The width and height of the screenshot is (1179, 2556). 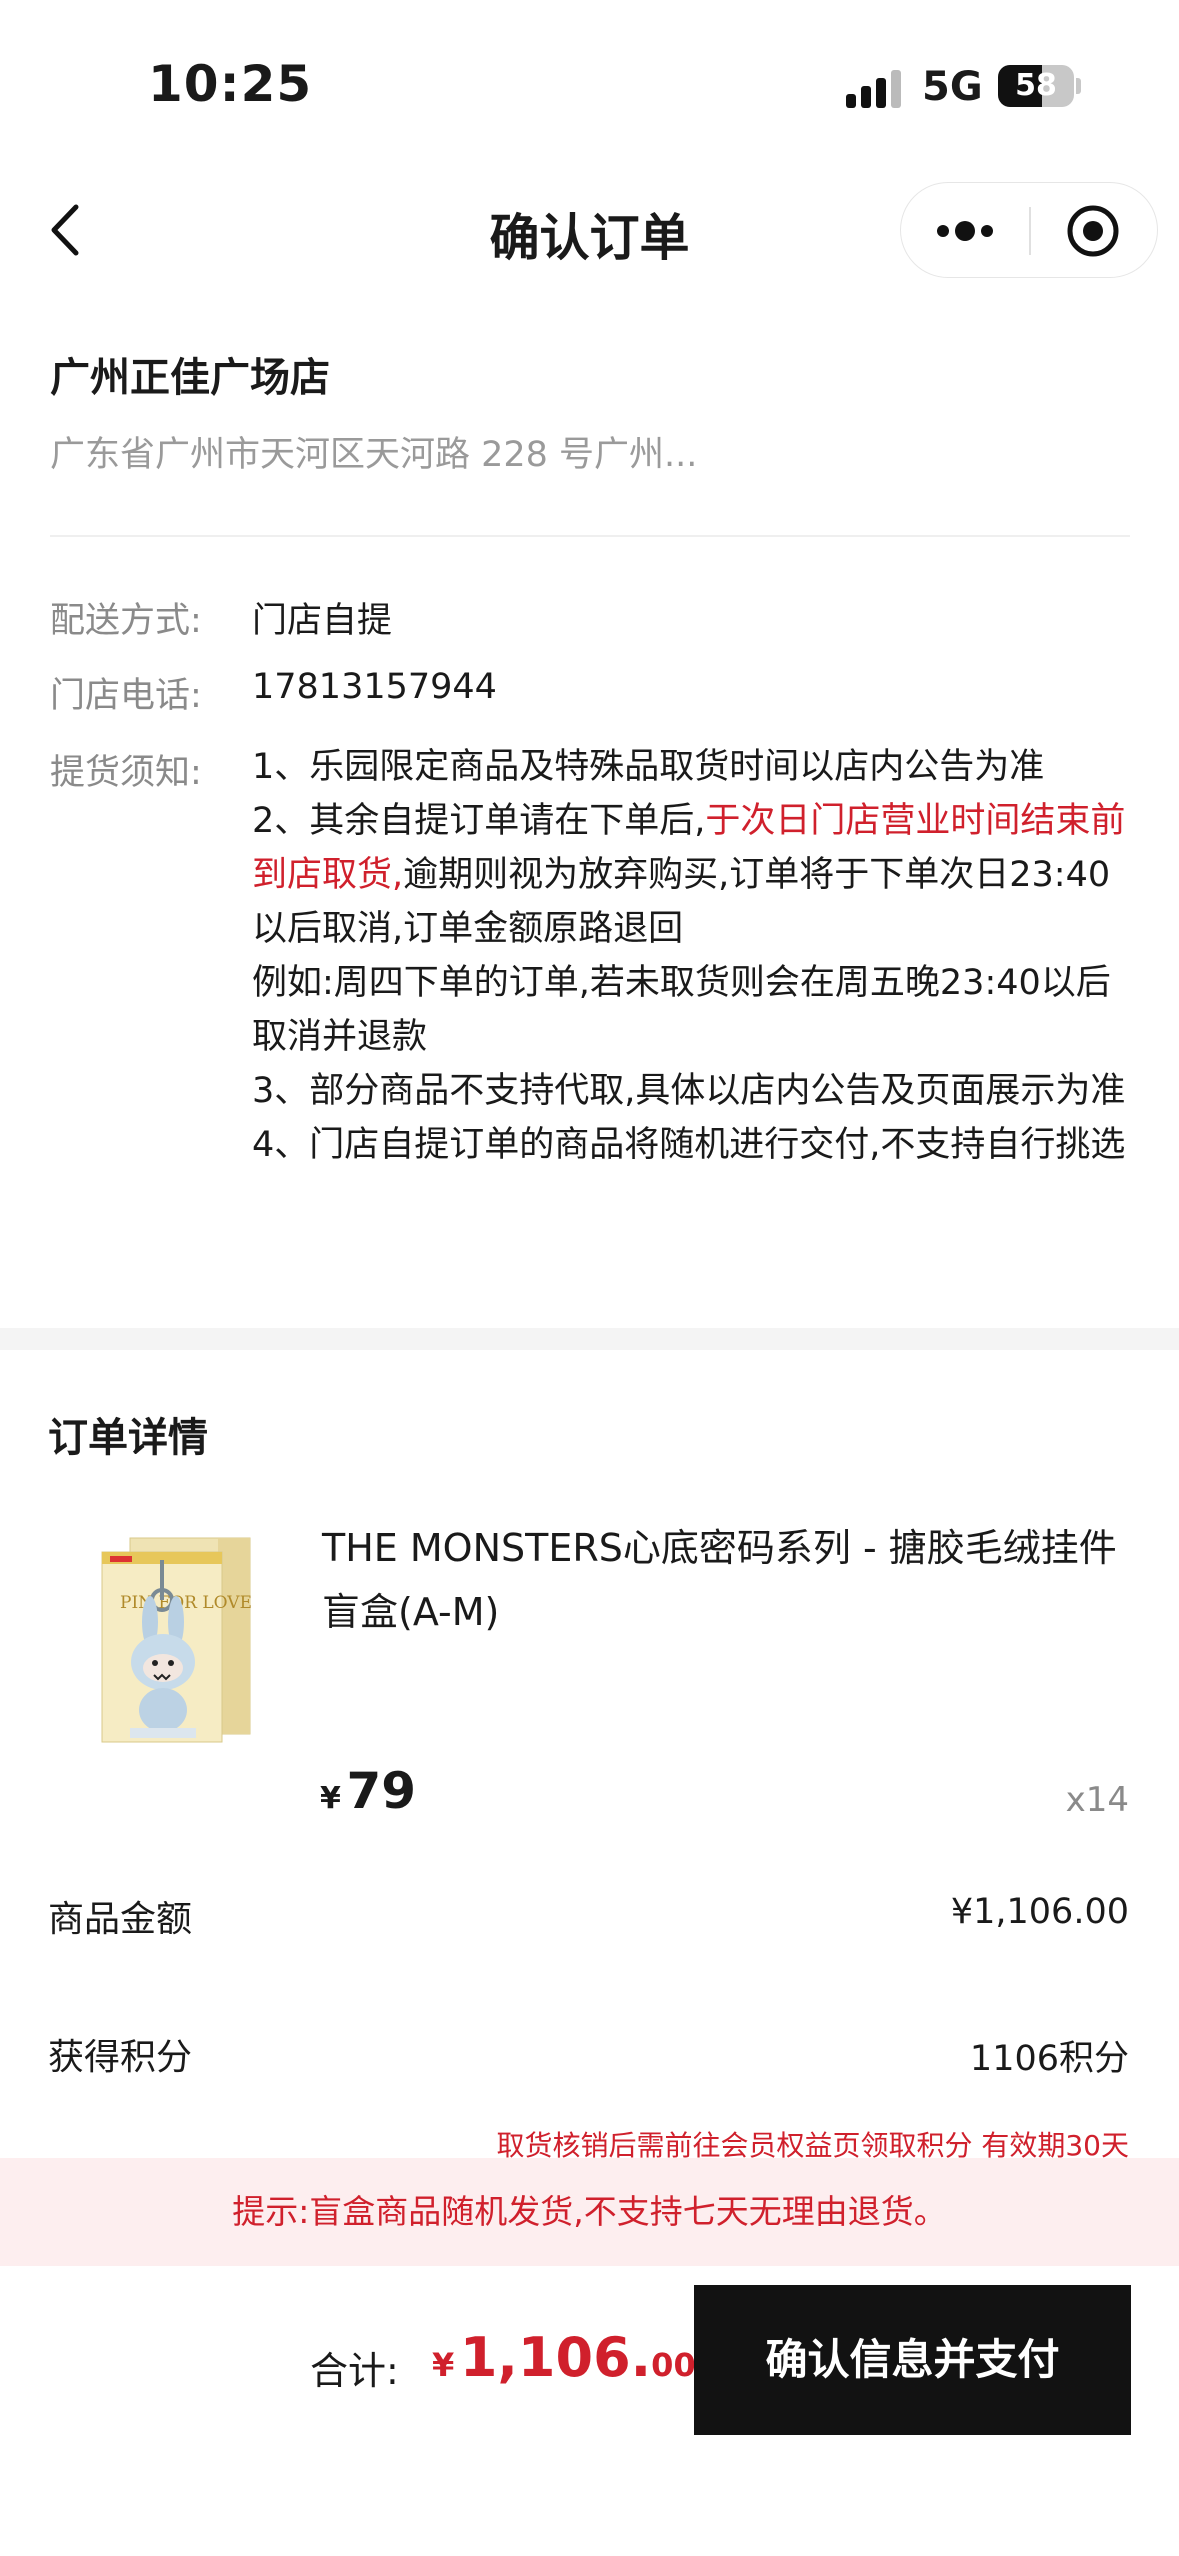 What do you see at coordinates (1097, 1800) in the screenshot?
I see `product-quantity: x14` at bounding box center [1097, 1800].